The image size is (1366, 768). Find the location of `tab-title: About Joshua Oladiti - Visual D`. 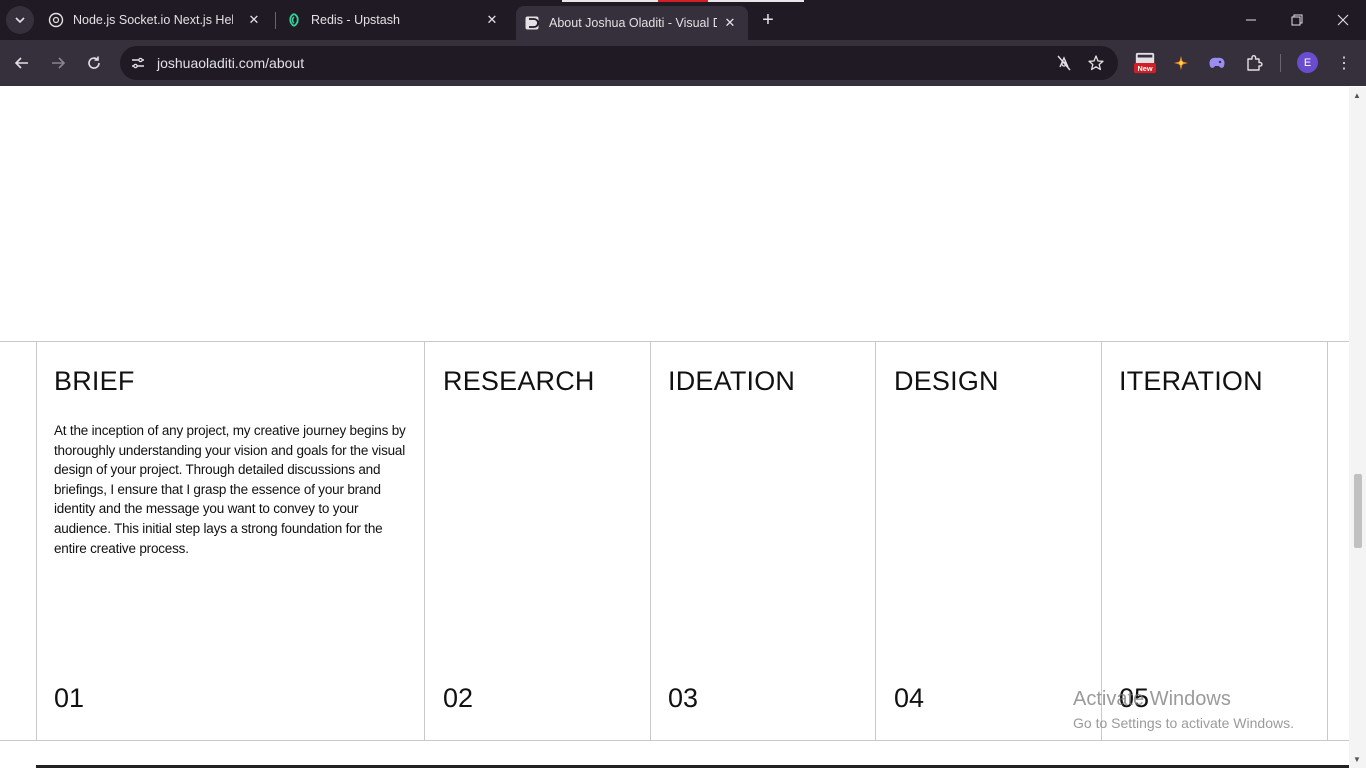

tab-title: About Joshua Oladiti - Visual D is located at coordinates (633, 23).